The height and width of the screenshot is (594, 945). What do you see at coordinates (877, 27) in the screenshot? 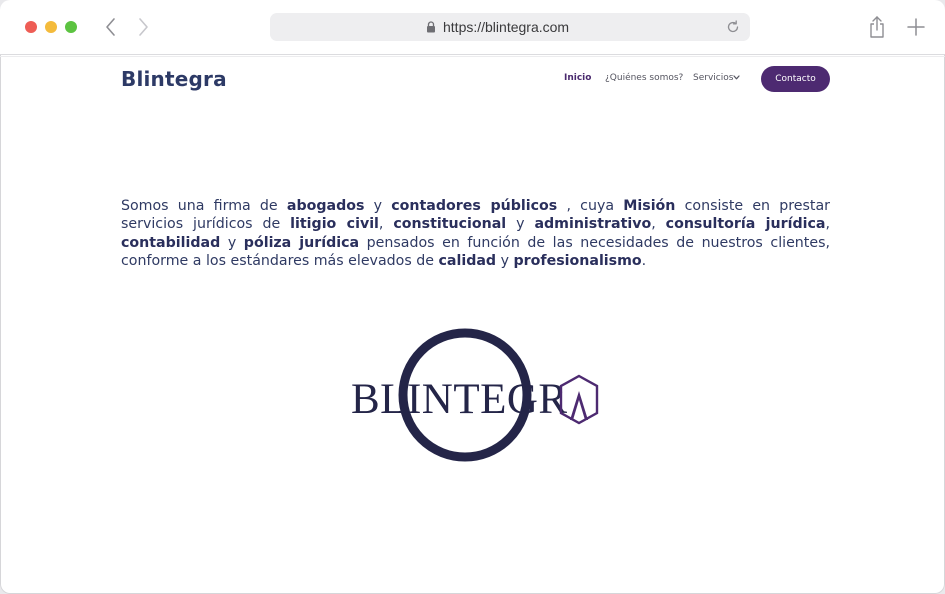
I see `share-icon` at bounding box center [877, 27].